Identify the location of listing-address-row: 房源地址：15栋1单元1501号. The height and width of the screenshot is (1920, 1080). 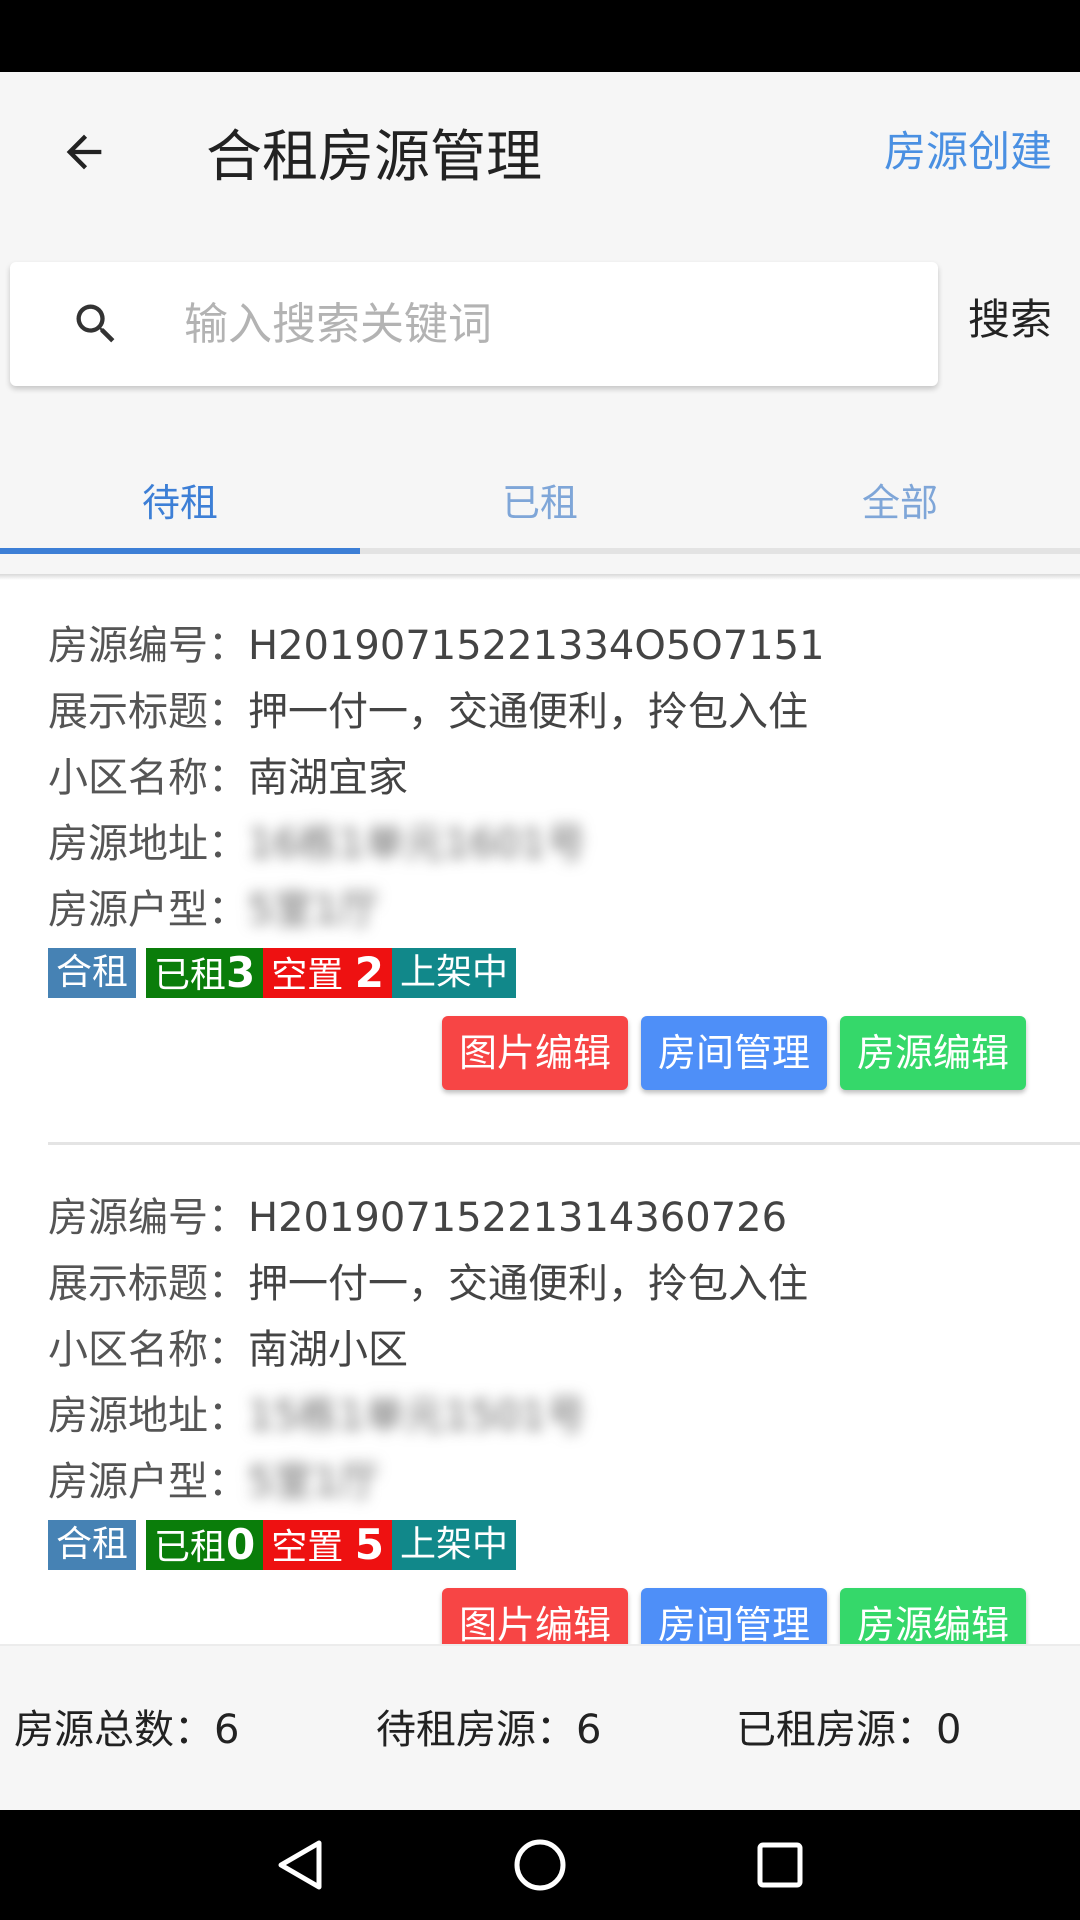
(317, 1416).